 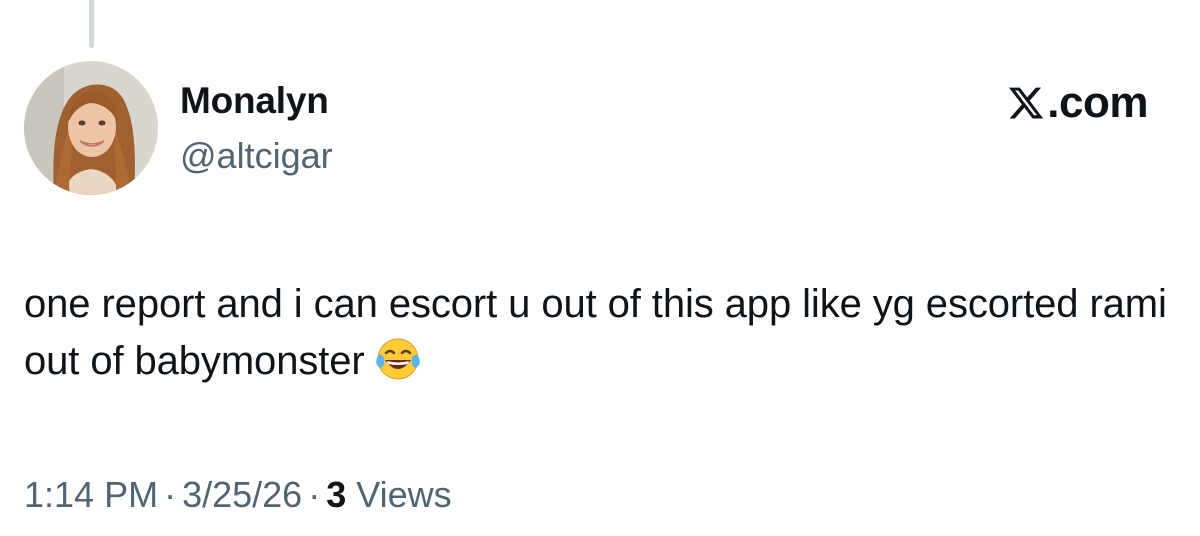 What do you see at coordinates (1026, 103) in the screenshot?
I see `x-logo-icon` at bounding box center [1026, 103].